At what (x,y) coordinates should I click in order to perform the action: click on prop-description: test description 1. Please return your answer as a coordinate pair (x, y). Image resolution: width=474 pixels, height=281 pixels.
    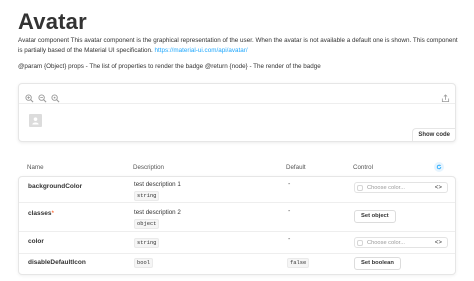
    Looking at the image, I should click on (157, 184).